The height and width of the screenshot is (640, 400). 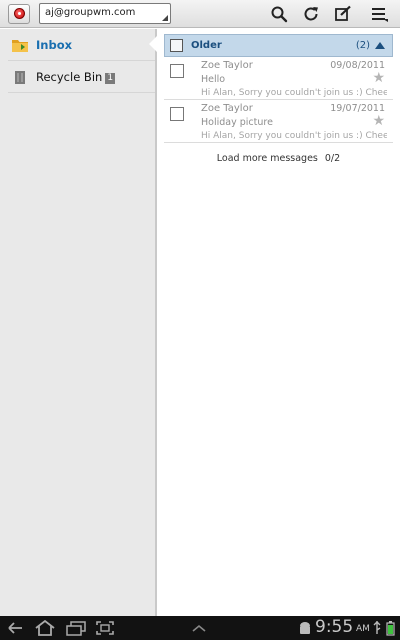 What do you see at coordinates (16, 628) in the screenshot?
I see `back-icon` at bounding box center [16, 628].